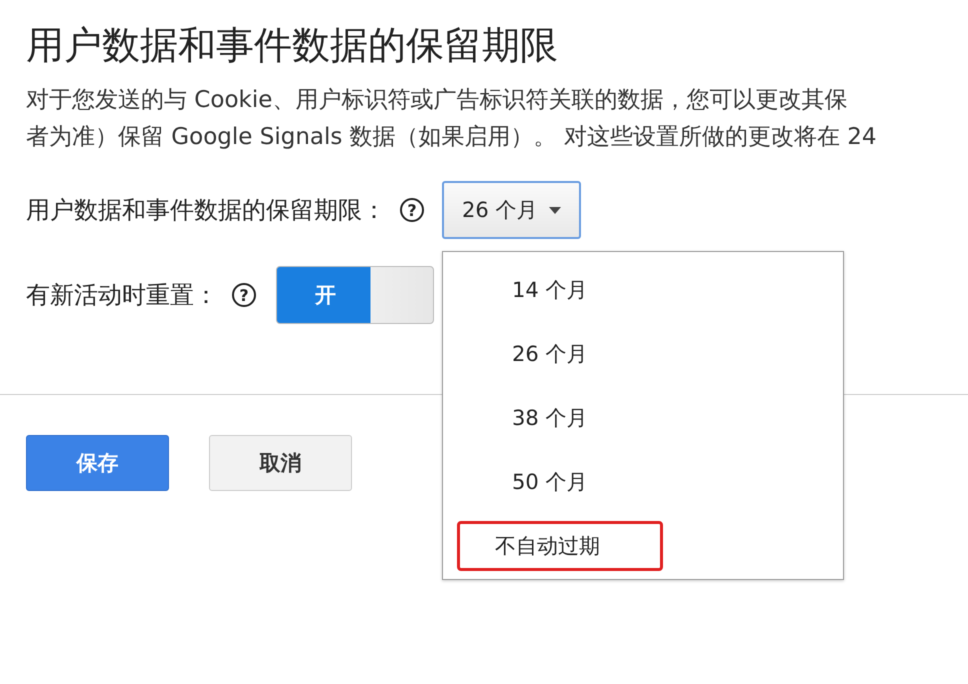 Image resolution: width=968 pixels, height=684 pixels. What do you see at coordinates (560, 354) in the screenshot?
I see `dropdown-option: 26 个月` at bounding box center [560, 354].